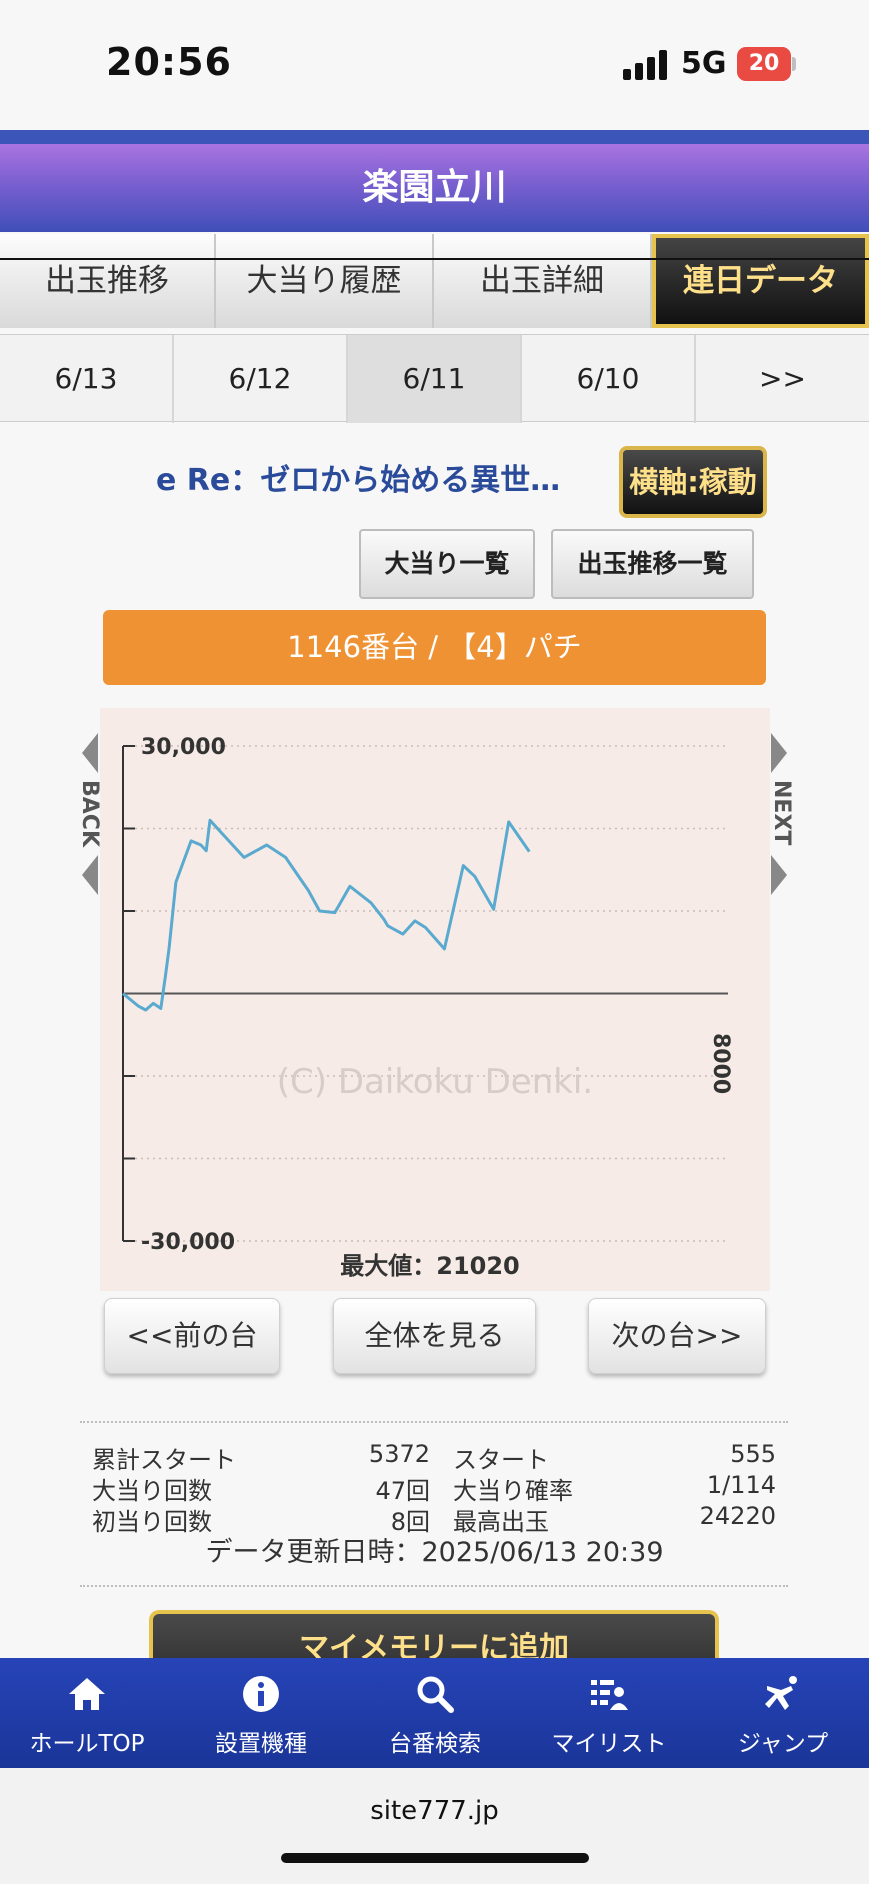 The width and height of the screenshot is (869, 1884). What do you see at coordinates (183, 747) in the screenshot?
I see `y-tick-label: 30,000` at bounding box center [183, 747].